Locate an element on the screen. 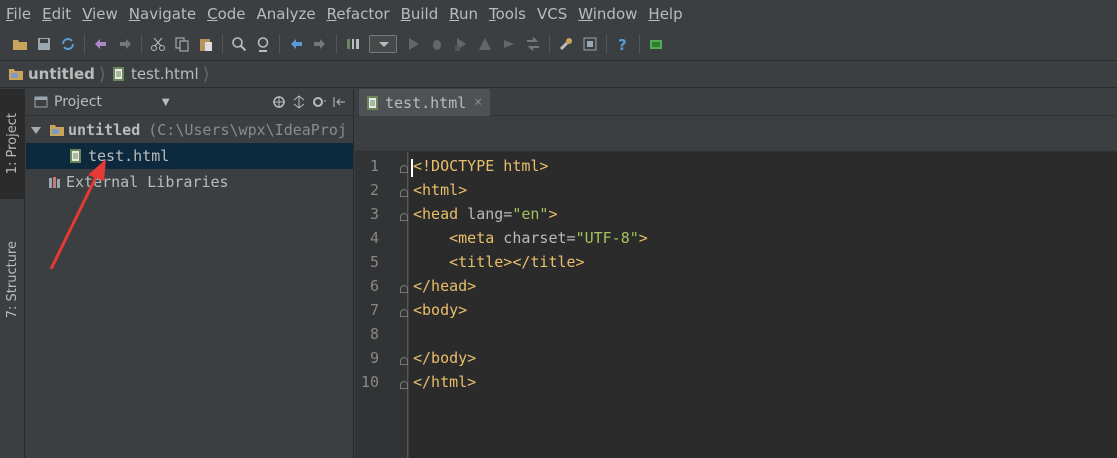 The image size is (1117, 458). code-line-7: <body> is located at coordinates (440, 310).